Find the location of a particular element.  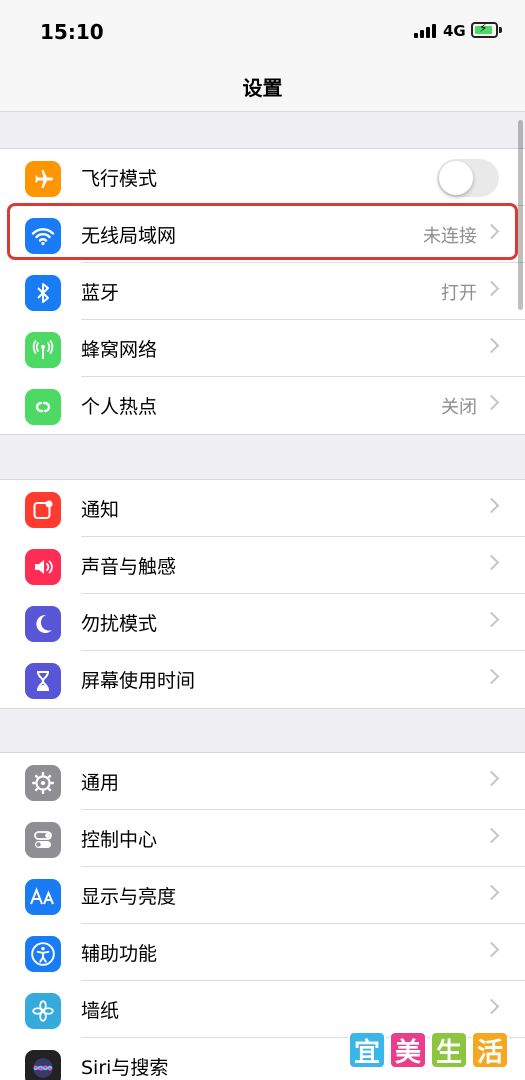

row-general: 通用 is located at coordinates (262, 781).